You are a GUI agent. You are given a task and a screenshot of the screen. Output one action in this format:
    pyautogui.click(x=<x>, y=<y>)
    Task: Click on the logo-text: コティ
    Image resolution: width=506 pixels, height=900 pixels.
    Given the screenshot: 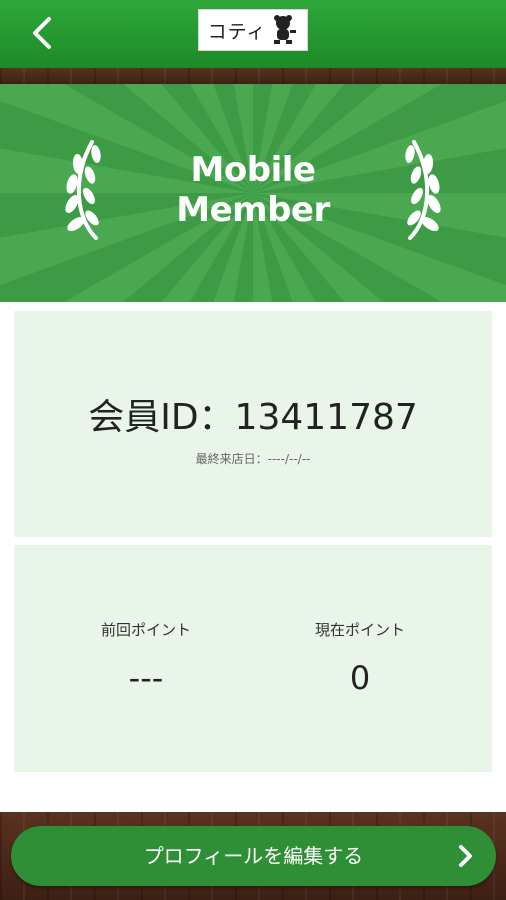 What is the action you would take?
    pyautogui.click(x=237, y=31)
    